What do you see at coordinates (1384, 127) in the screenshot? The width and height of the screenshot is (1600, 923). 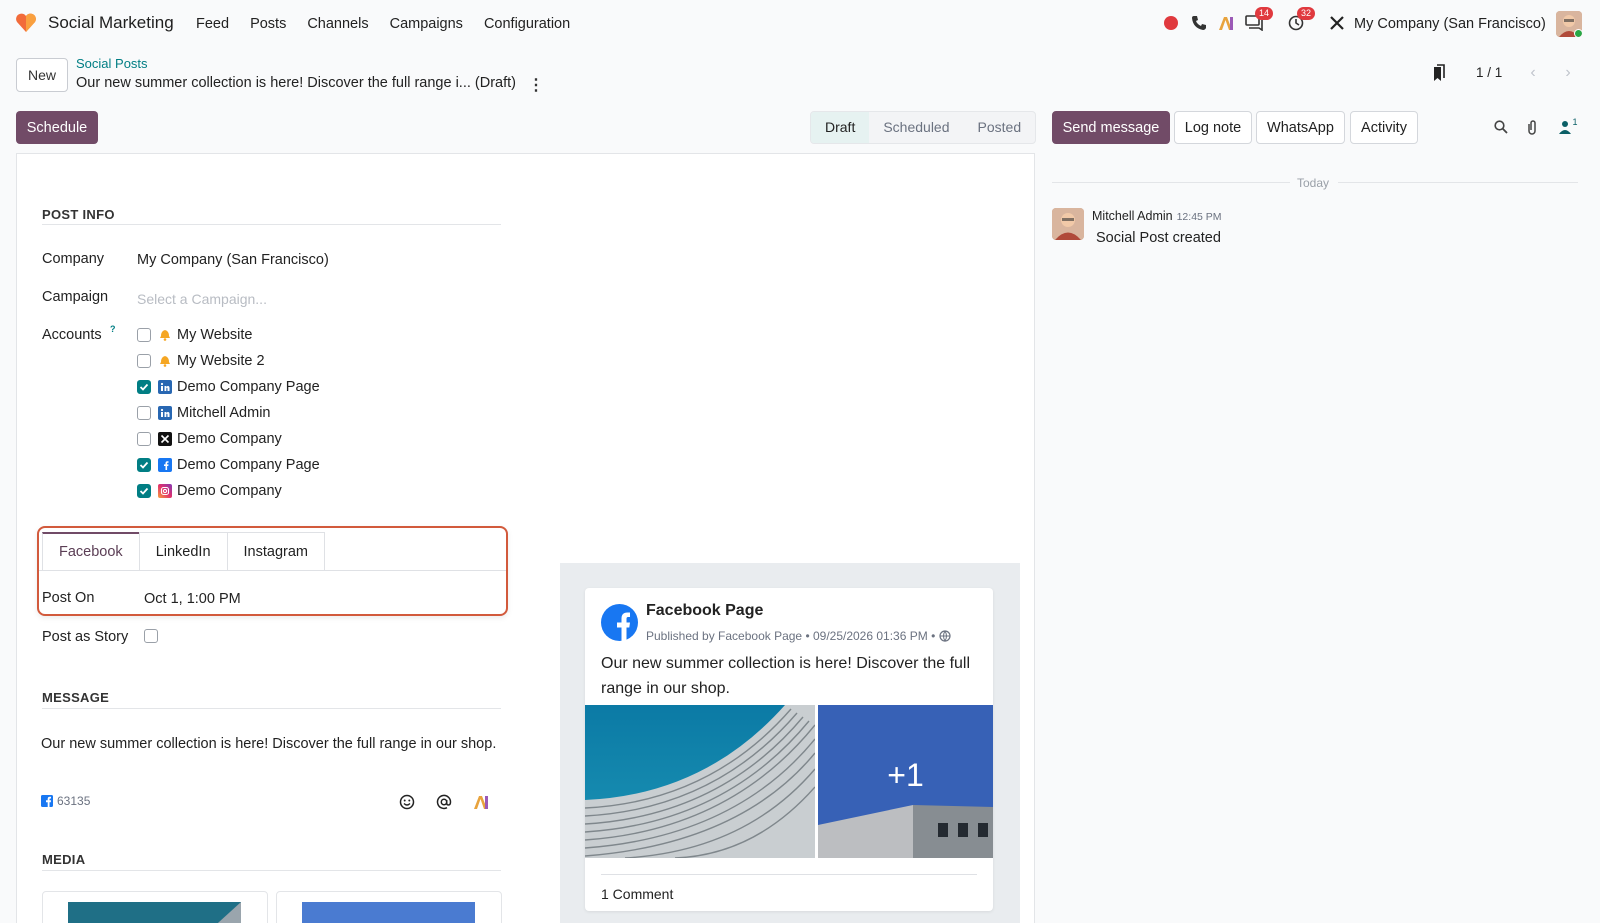 I see `activity-button: Activity` at bounding box center [1384, 127].